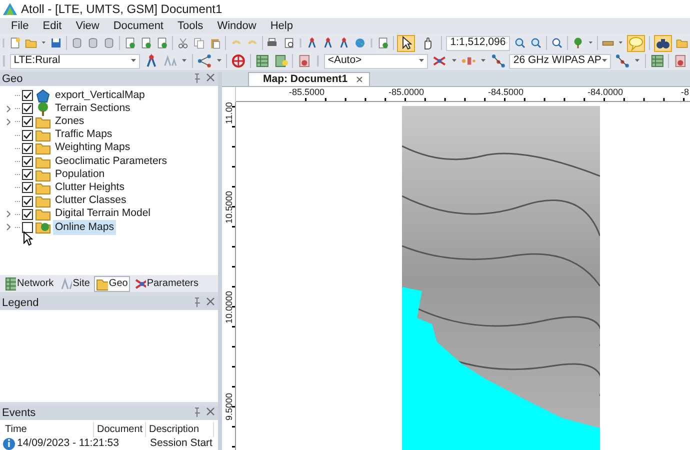  What do you see at coordinates (21, 303) in the screenshot?
I see `panel-title: Legend` at bounding box center [21, 303].